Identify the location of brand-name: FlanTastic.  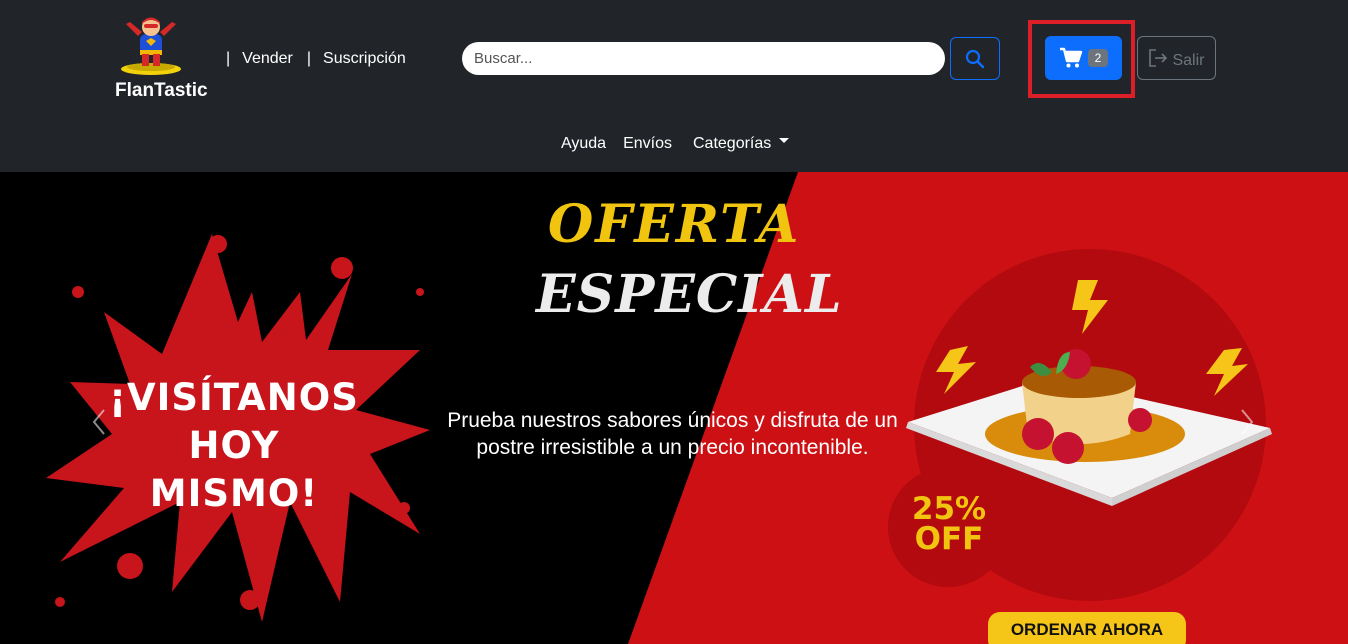
(161, 90).